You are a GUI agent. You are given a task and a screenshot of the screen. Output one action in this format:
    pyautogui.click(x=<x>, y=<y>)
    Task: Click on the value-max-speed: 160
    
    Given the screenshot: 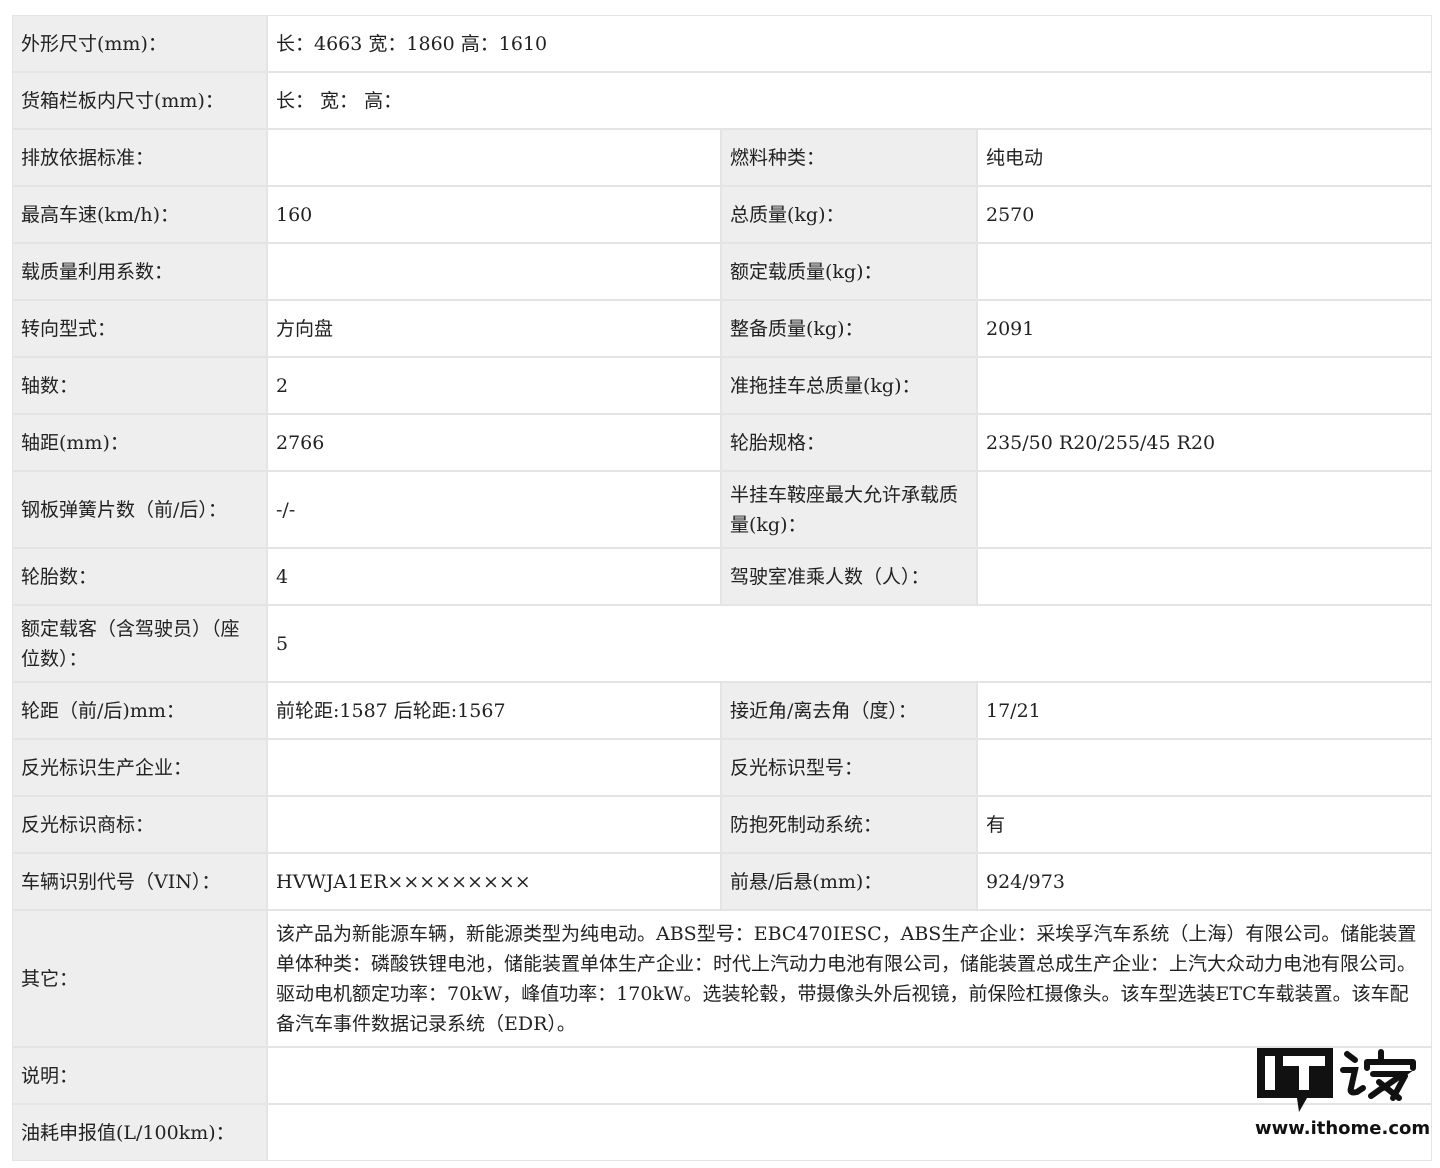 What is the action you would take?
    pyautogui.click(x=494, y=214)
    